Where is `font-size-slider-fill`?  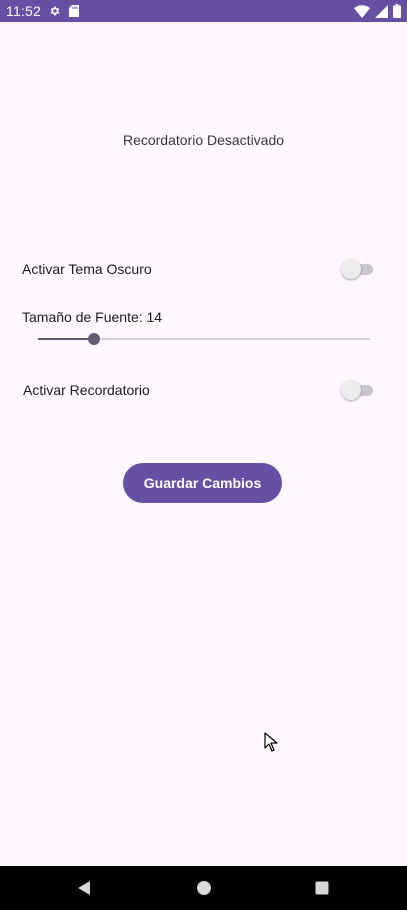 font-size-slider-fill is located at coordinates (66, 339).